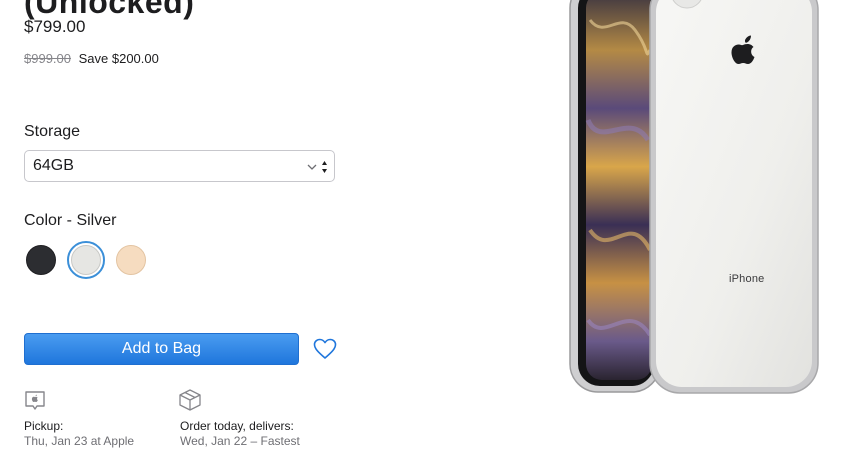 This screenshot has height=450, width=845. I want to click on savings-line: $999.00 Save $200.00, so click(91, 58).